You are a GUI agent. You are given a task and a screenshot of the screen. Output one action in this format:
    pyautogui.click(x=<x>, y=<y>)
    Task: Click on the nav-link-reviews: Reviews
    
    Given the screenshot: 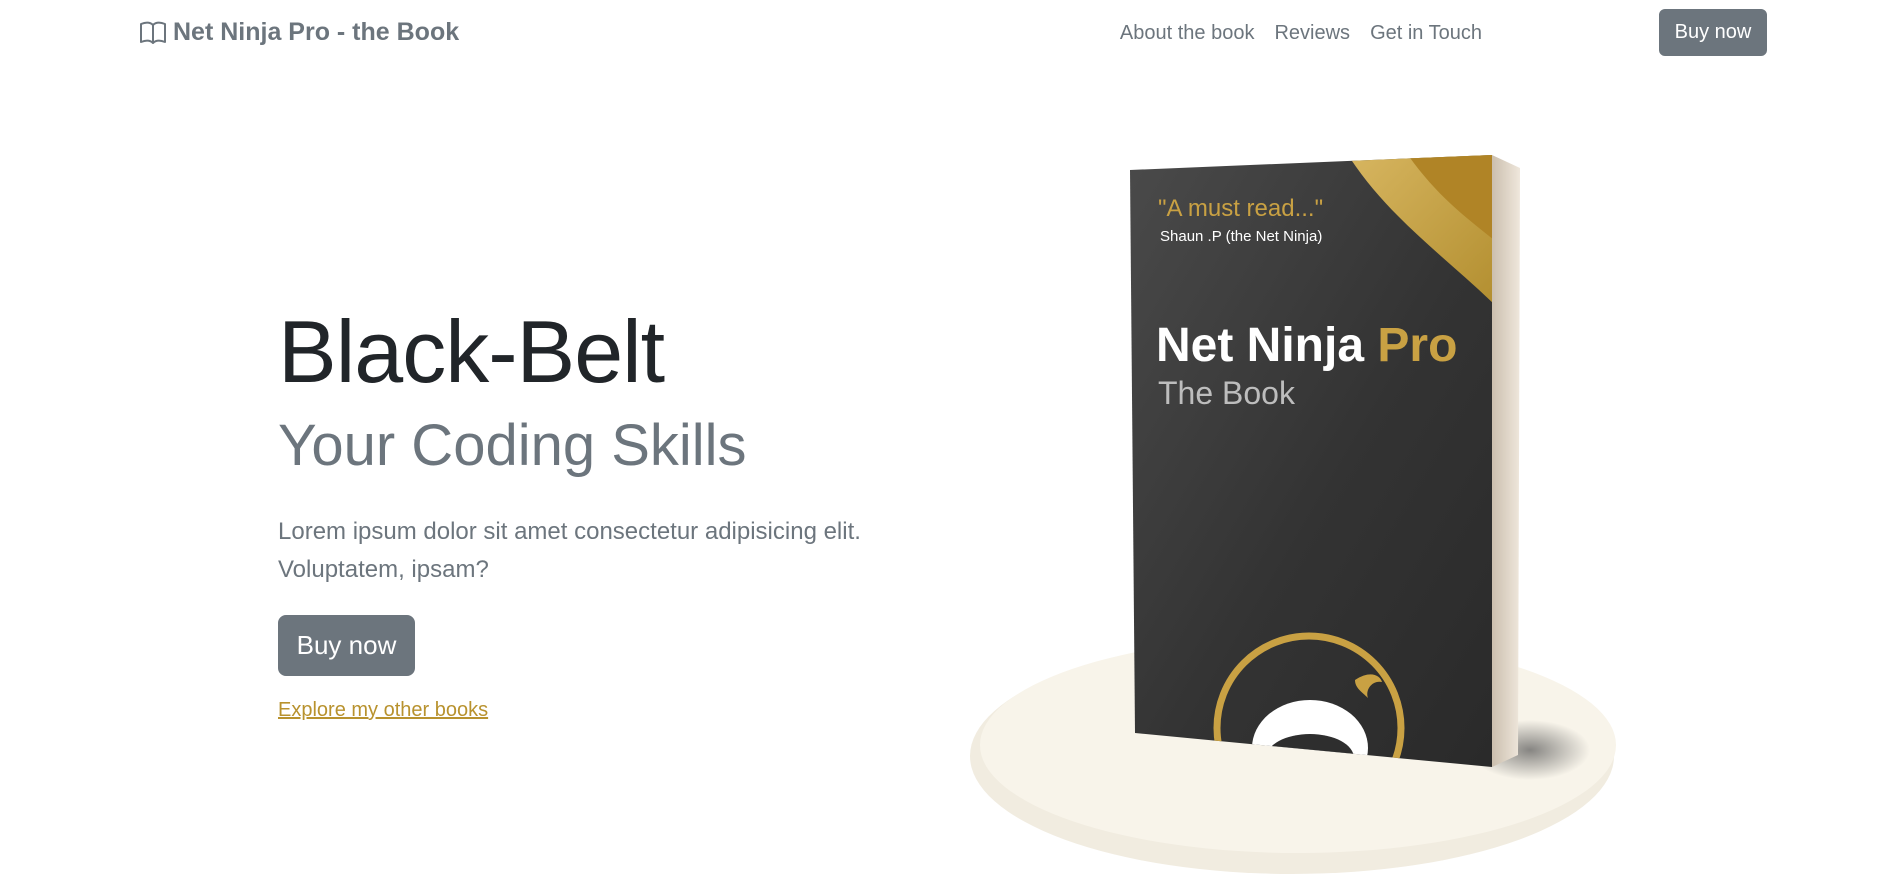 What is the action you would take?
    pyautogui.click(x=1312, y=33)
    